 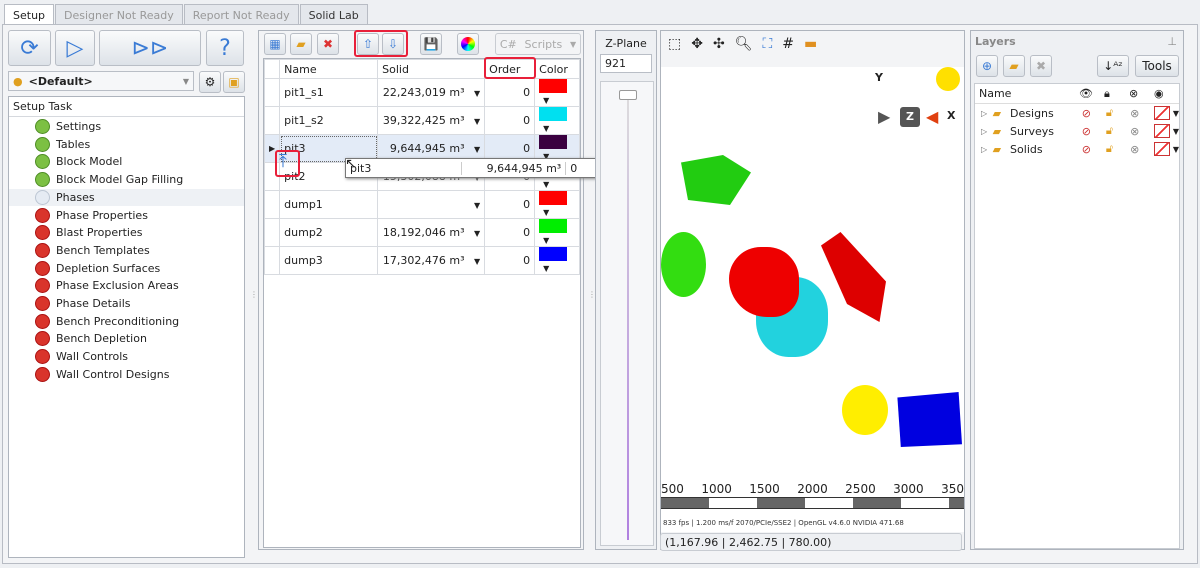 I want to click on table-row: dump1 ▼ 0 ▼, so click(x=421, y=204).